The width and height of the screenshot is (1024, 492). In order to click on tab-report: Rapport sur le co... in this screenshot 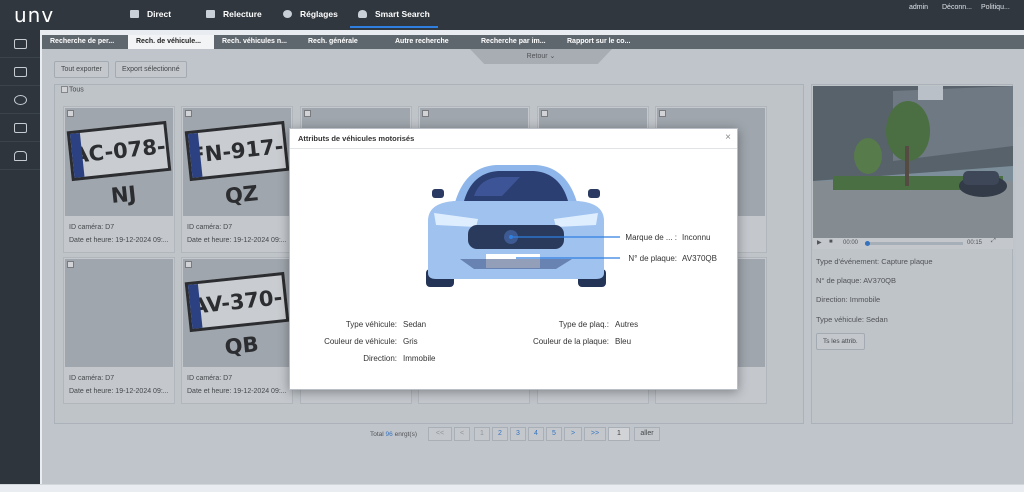, I will do `click(602, 42)`.